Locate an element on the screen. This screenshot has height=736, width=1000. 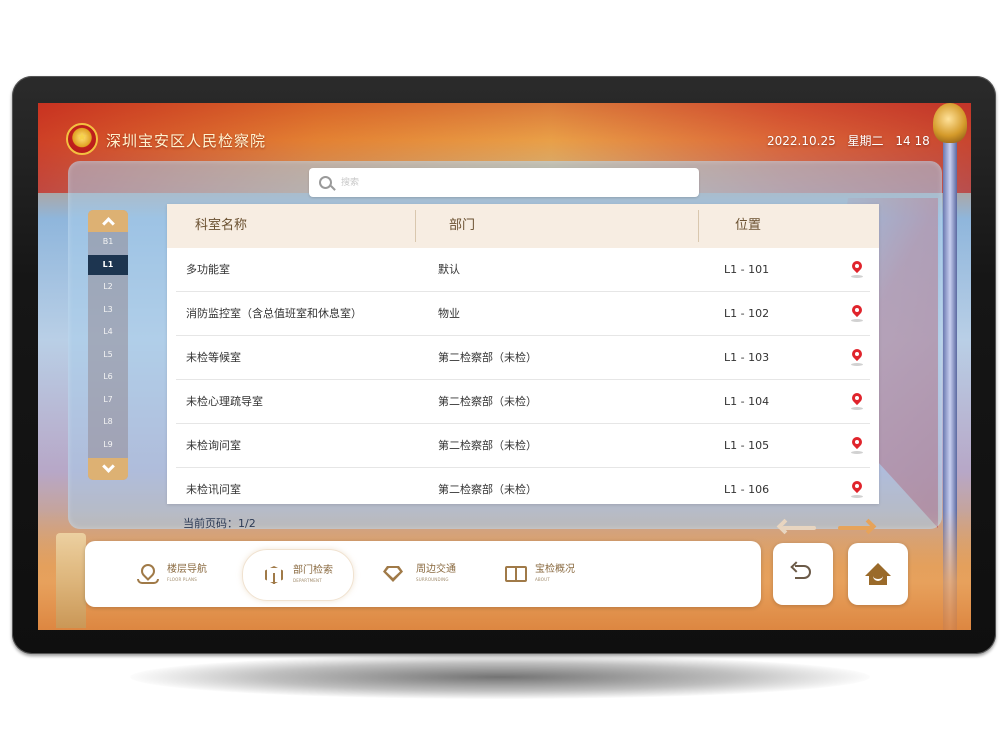
floor-up-button is located at coordinates (108, 221).